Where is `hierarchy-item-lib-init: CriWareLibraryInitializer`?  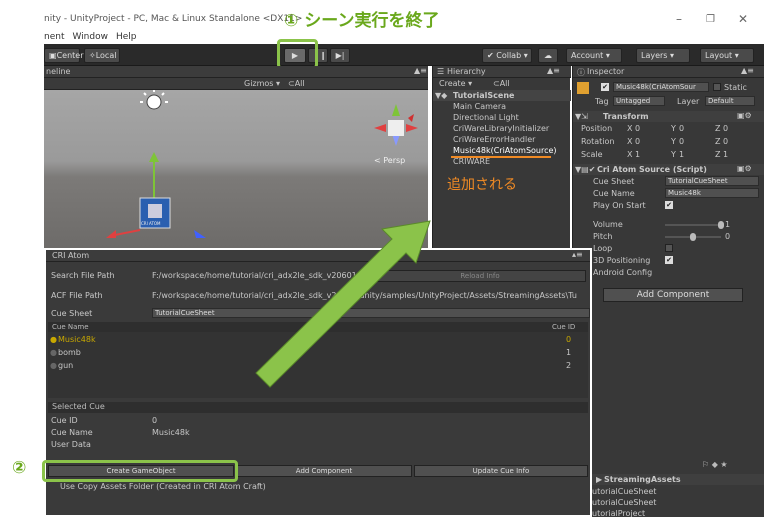
hierarchy-item-lib-init: CriWareLibraryInitializer is located at coordinates (501, 128).